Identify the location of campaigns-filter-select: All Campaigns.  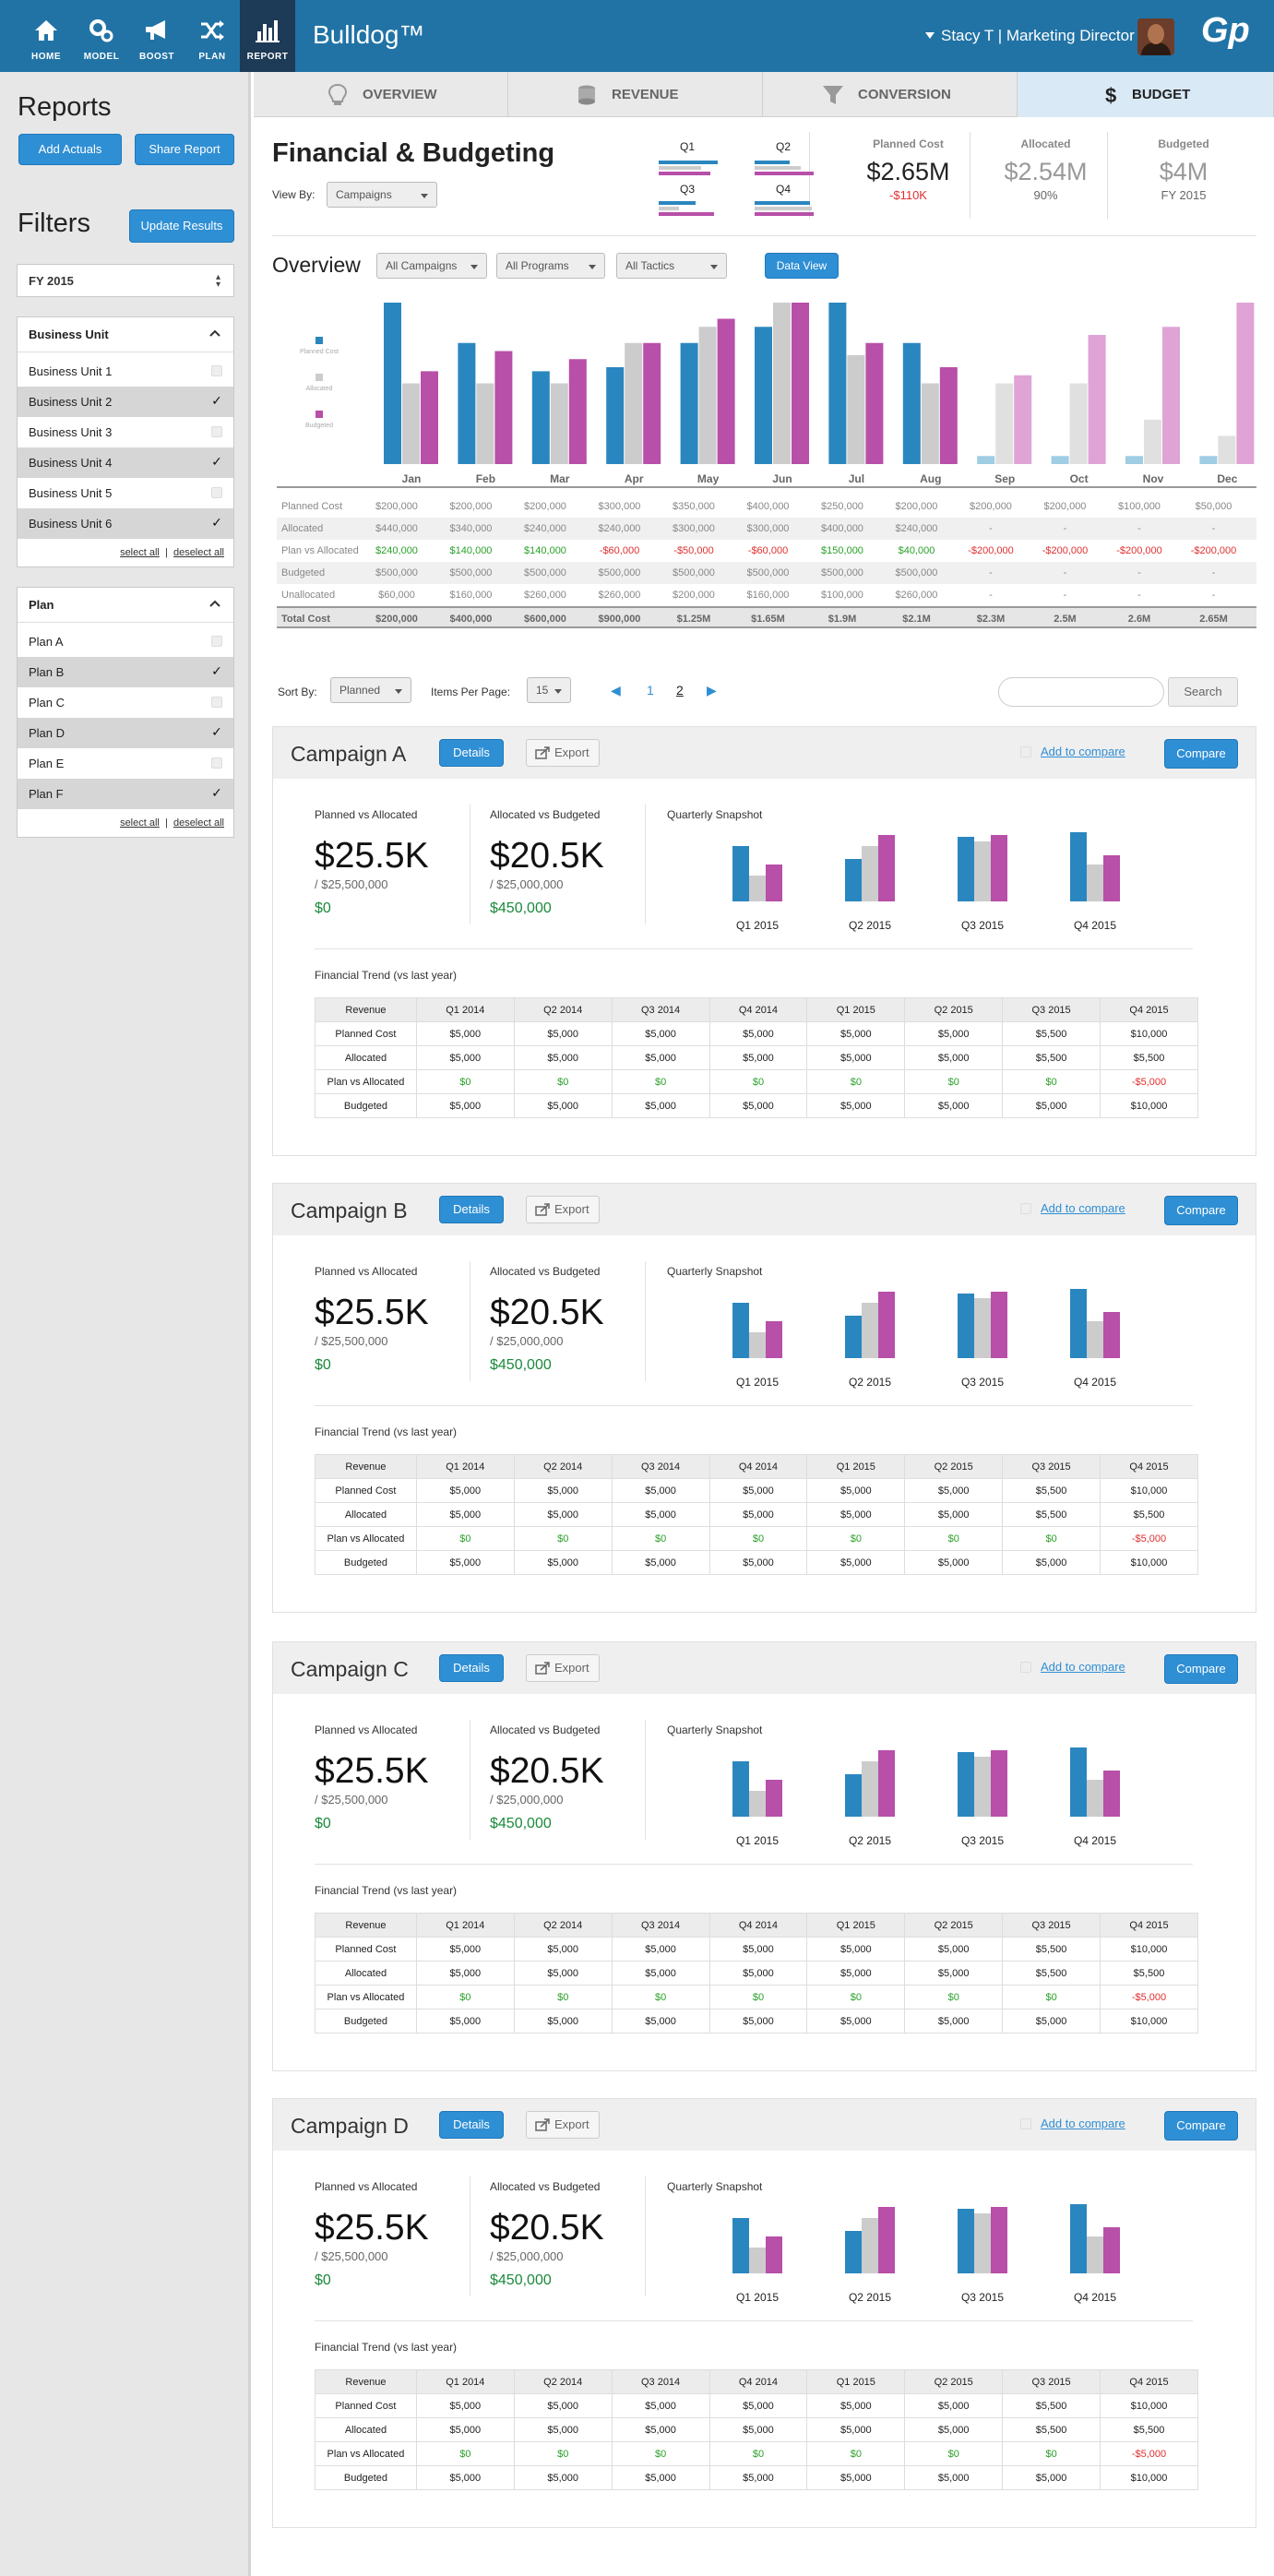
(432, 266).